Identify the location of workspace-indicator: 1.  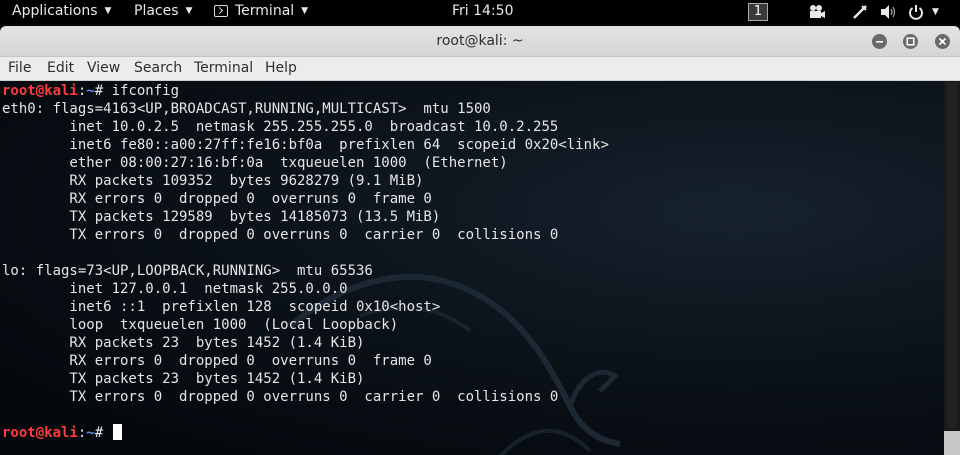
(758, 12).